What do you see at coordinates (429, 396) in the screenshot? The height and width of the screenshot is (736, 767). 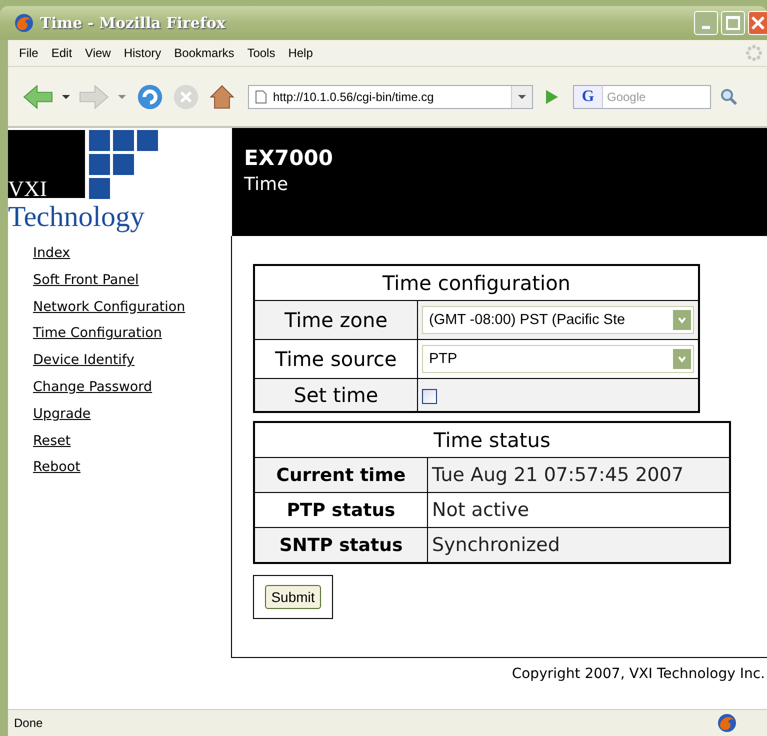 I see `checkbox` at bounding box center [429, 396].